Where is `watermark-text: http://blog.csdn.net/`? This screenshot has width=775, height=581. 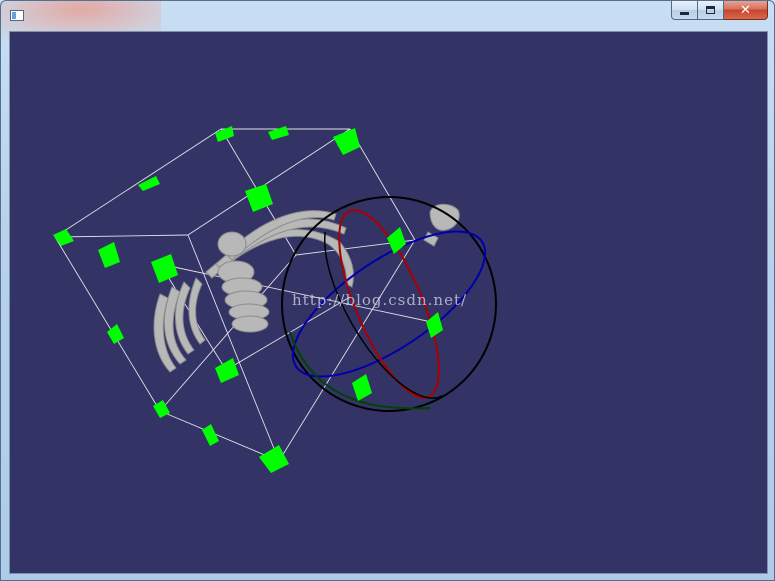
watermark-text: http://blog.csdn.net/ is located at coordinates (380, 300).